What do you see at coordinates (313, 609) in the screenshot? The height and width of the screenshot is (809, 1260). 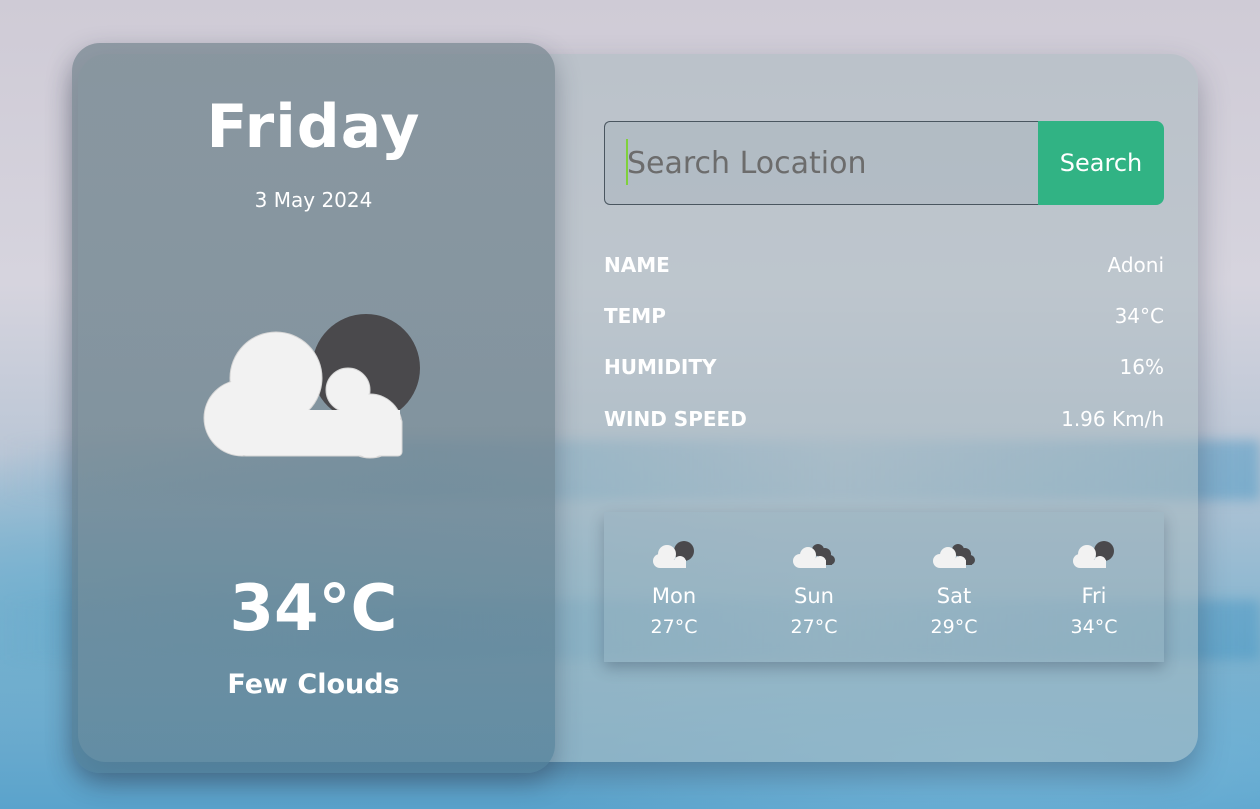 I see `current-temperature: 34°C` at bounding box center [313, 609].